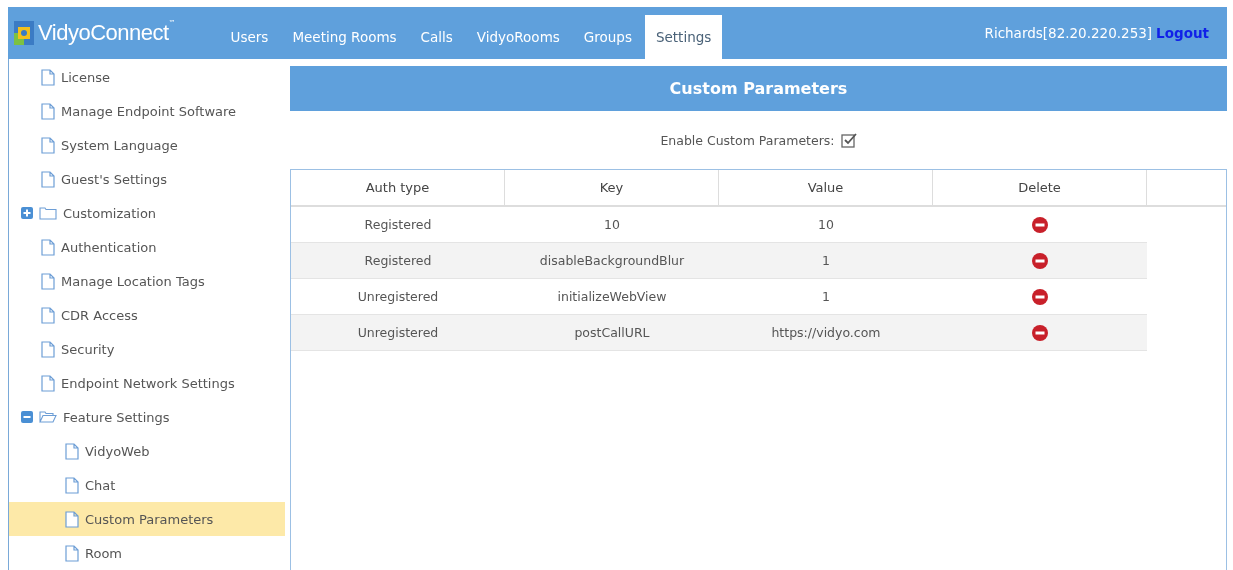 This screenshot has width=1233, height=570. What do you see at coordinates (758, 88) in the screenshot?
I see `panel-title: Custom Parameters` at bounding box center [758, 88].